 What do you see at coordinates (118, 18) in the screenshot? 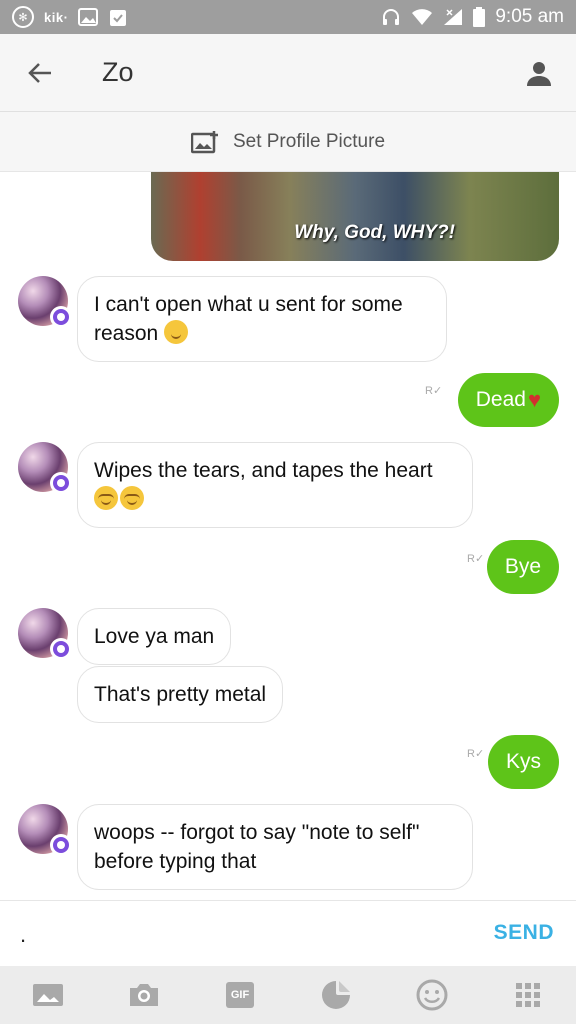
I see `clipboard-check-icon` at bounding box center [118, 18].